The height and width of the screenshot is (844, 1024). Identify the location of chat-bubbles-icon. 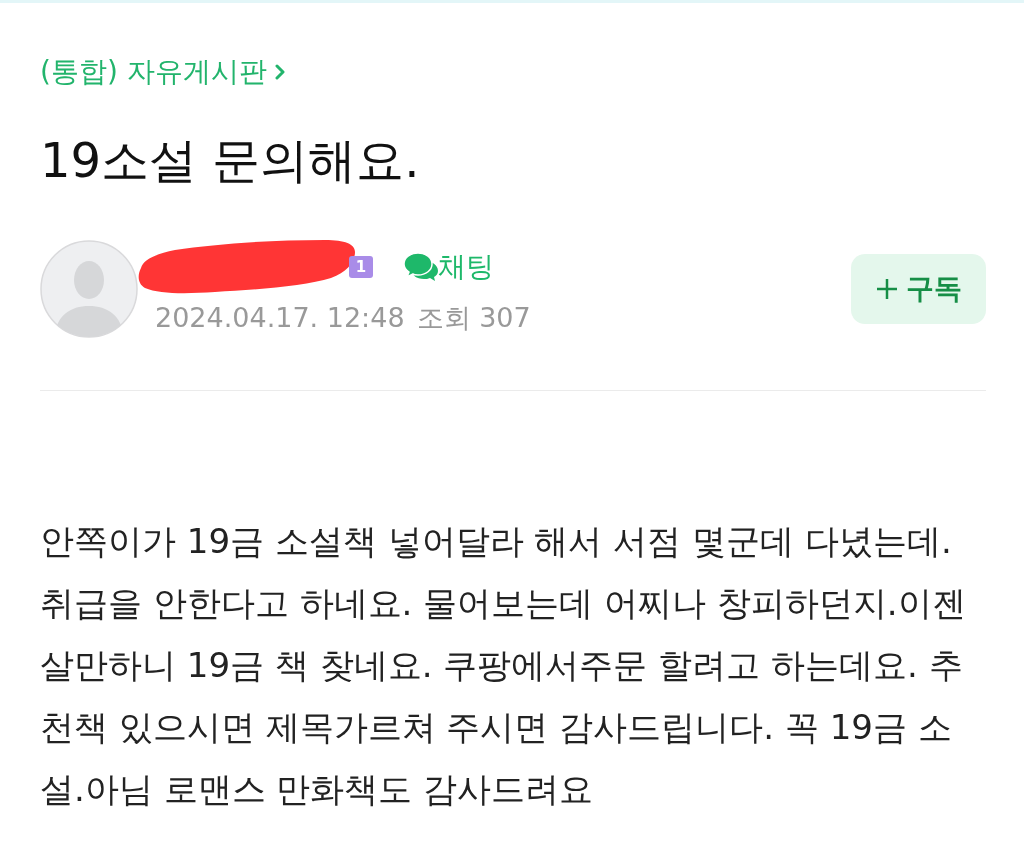
(421, 267).